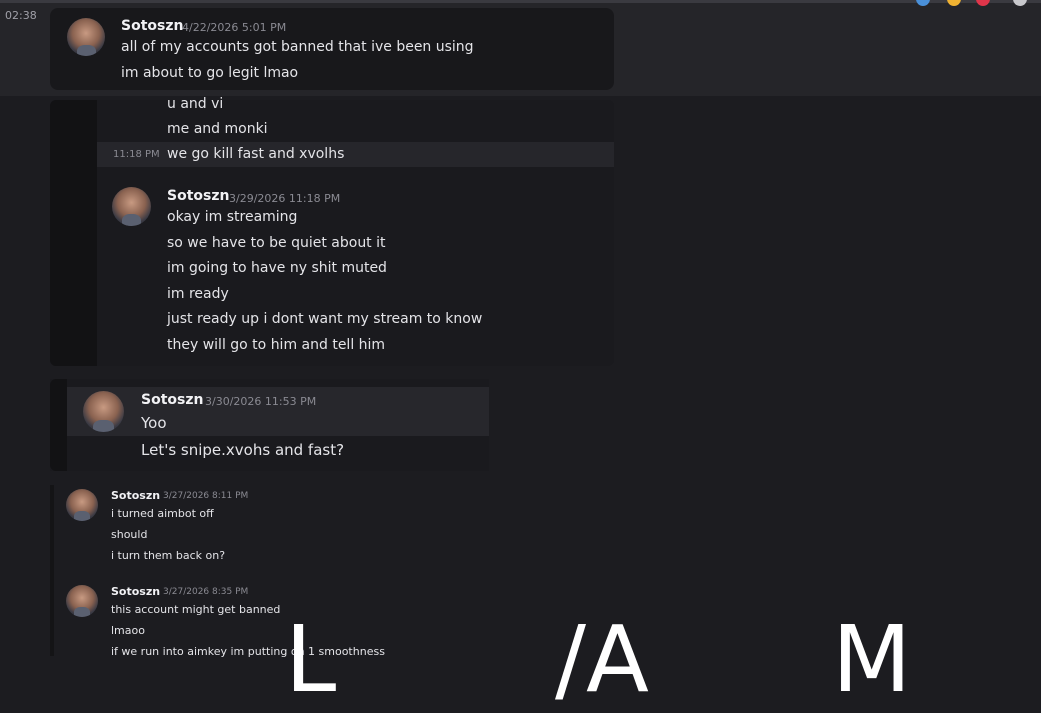 The width and height of the screenshot is (1041, 713). I want to click on top-divider, so click(520, 1).